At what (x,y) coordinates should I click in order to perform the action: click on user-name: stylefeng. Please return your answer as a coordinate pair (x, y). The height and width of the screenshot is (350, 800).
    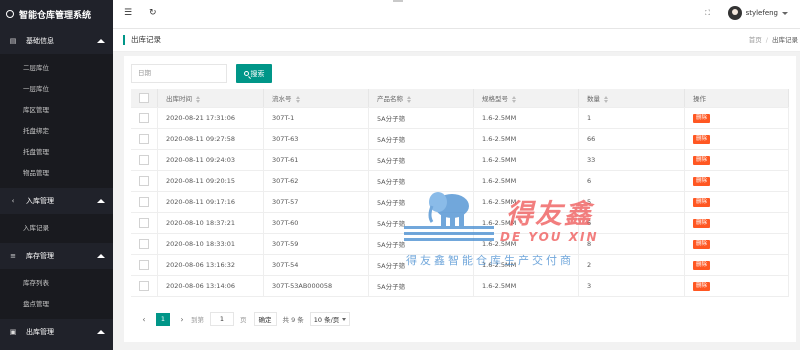
    Looking at the image, I should click on (761, 13).